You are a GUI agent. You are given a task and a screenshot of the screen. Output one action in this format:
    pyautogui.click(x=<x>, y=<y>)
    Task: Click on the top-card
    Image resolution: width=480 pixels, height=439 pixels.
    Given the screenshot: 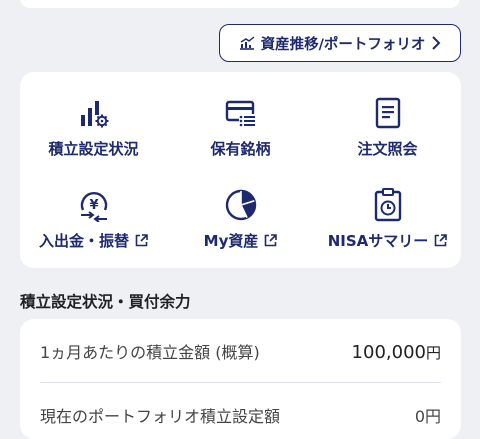 What is the action you would take?
    pyautogui.click(x=240, y=4)
    